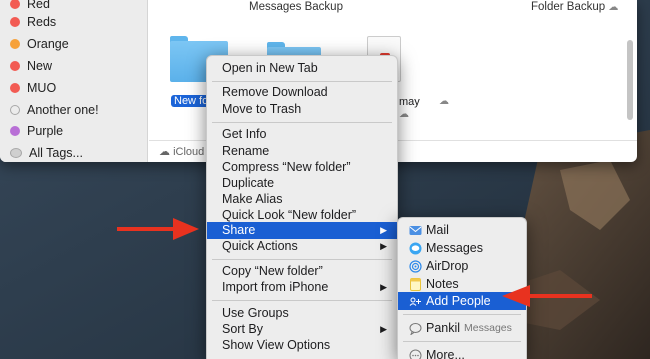 The image size is (650, 359). Describe the element at coordinates (16, 153) in the screenshot. I see `all-tags-icon` at that location.